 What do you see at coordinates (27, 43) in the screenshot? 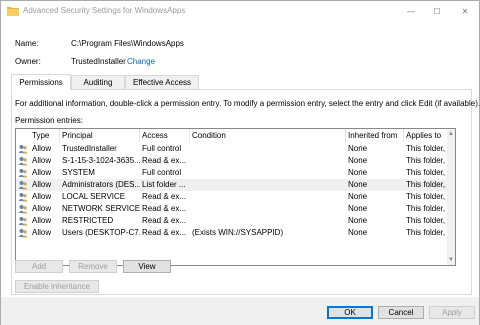
I see `name-label: Name:` at bounding box center [27, 43].